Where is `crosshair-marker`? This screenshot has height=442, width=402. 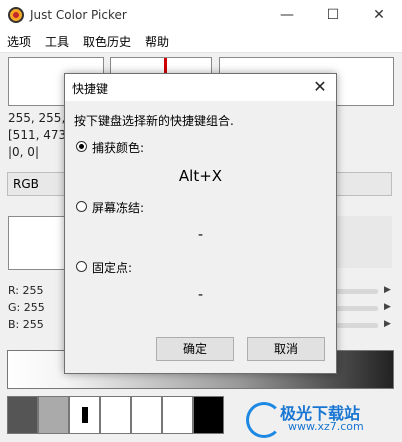
crosshair-marker is located at coordinates (165, 66).